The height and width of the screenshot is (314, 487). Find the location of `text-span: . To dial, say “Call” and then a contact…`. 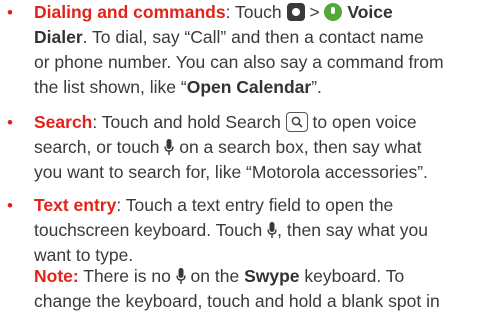

text-span: . To dial, say “Call” and then a contact… is located at coordinates (253, 37).